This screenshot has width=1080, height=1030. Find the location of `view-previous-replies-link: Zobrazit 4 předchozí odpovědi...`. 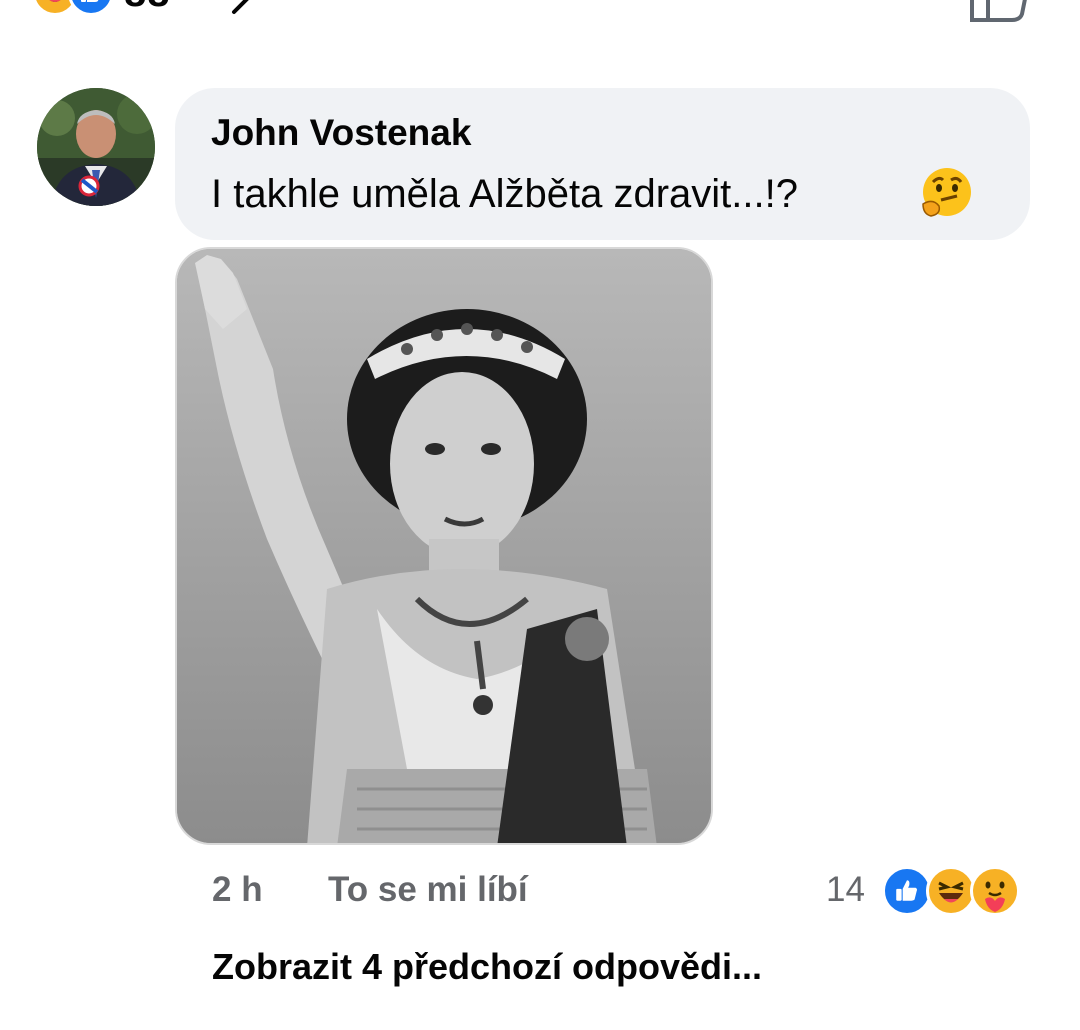

view-previous-replies-link: Zobrazit 4 předchozí odpovědi... is located at coordinates (487, 967).